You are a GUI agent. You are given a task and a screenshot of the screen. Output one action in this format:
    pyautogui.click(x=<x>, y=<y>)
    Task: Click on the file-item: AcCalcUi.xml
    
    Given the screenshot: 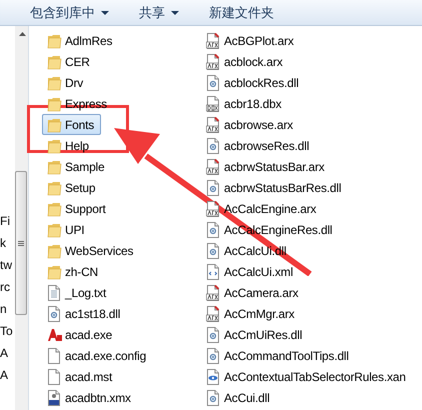 What is the action you would take?
    pyautogui.click(x=250, y=271)
    